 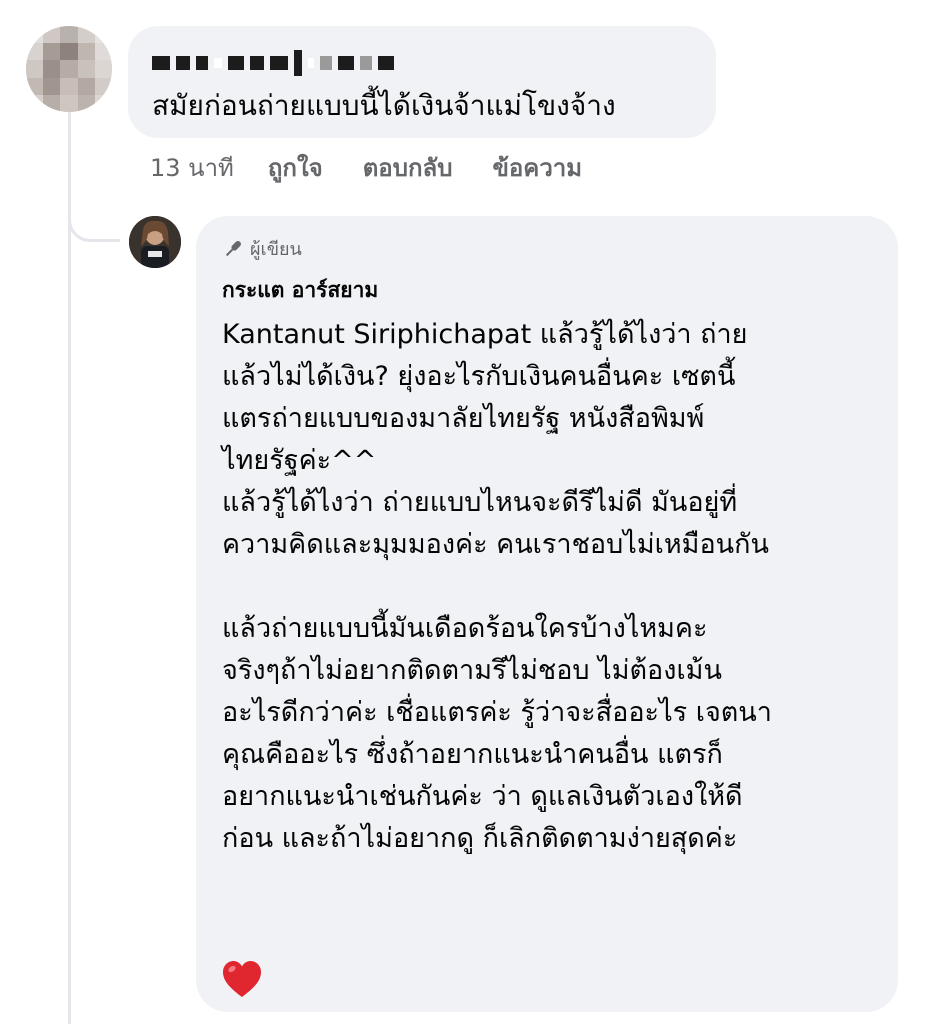 I want to click on commenter-avatar, so click(x=69, y=69).